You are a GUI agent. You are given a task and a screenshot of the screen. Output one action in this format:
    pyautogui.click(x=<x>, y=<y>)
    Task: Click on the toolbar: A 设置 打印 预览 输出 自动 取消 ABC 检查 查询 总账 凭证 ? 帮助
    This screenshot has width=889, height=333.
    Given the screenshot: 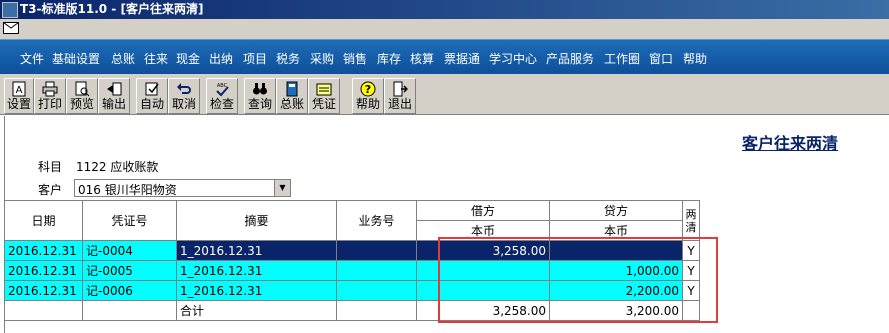 What is the action you would take?
    pyautogui.click(x=444, y=94)
    